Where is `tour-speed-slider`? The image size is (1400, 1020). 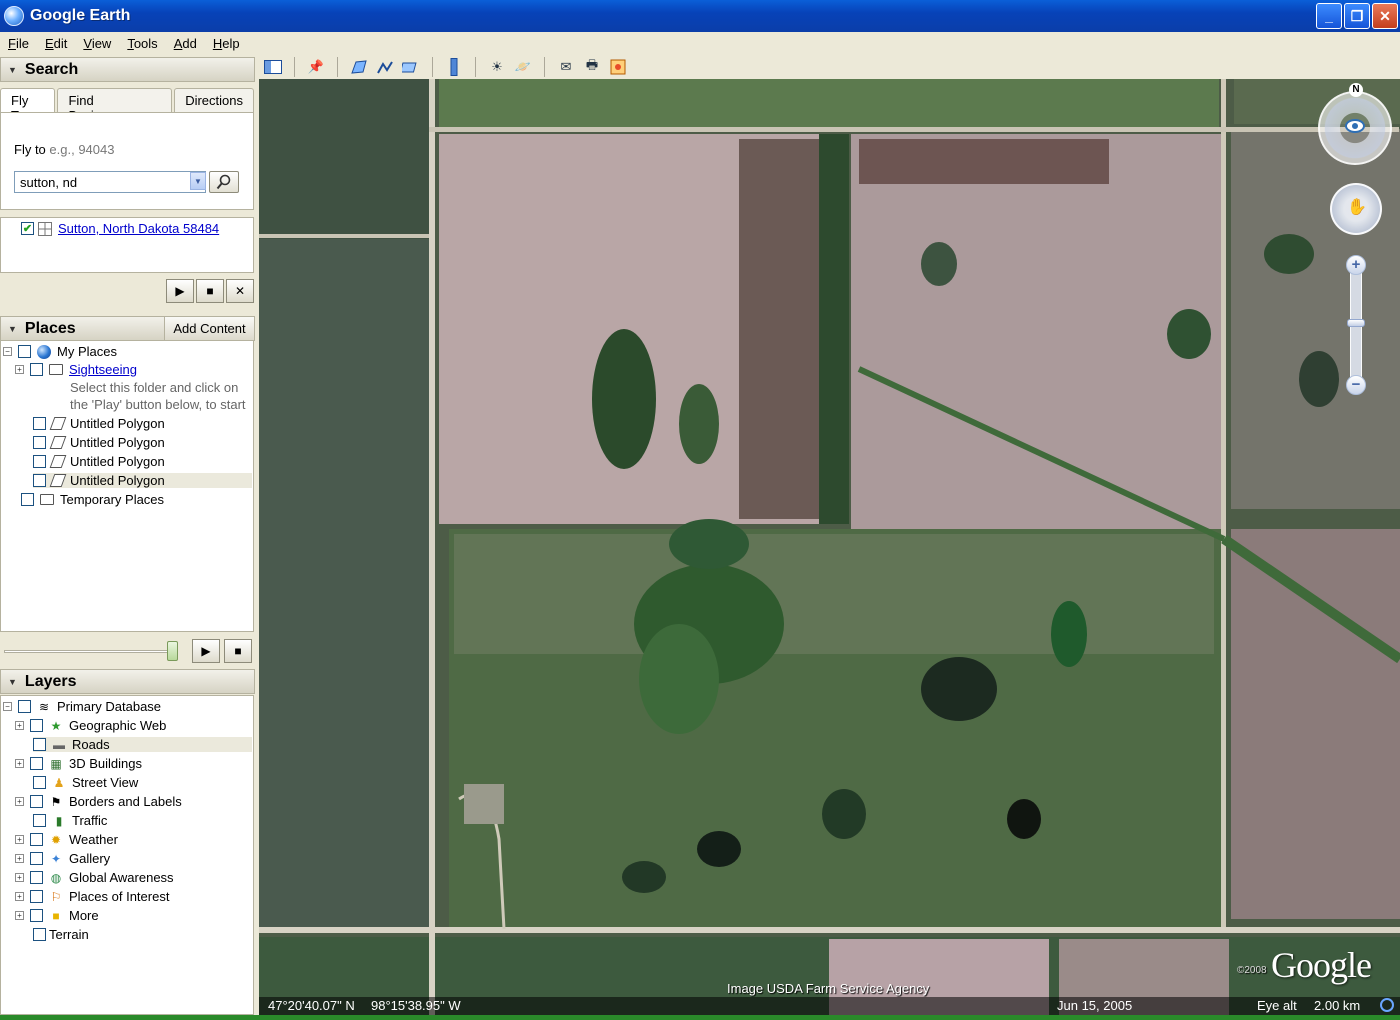 tour-speed-slider is located at coordinates (89, 651).